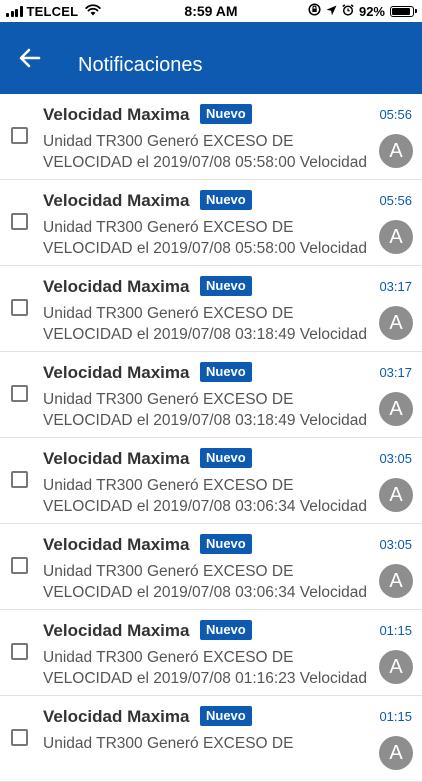 This screenshot has height=782, width=422. What do you see at coordinates (211, 11) in the screenshot?
I see `status-bar: TELCEL 8:59 AM 92%` at bounding box center [211, 11].